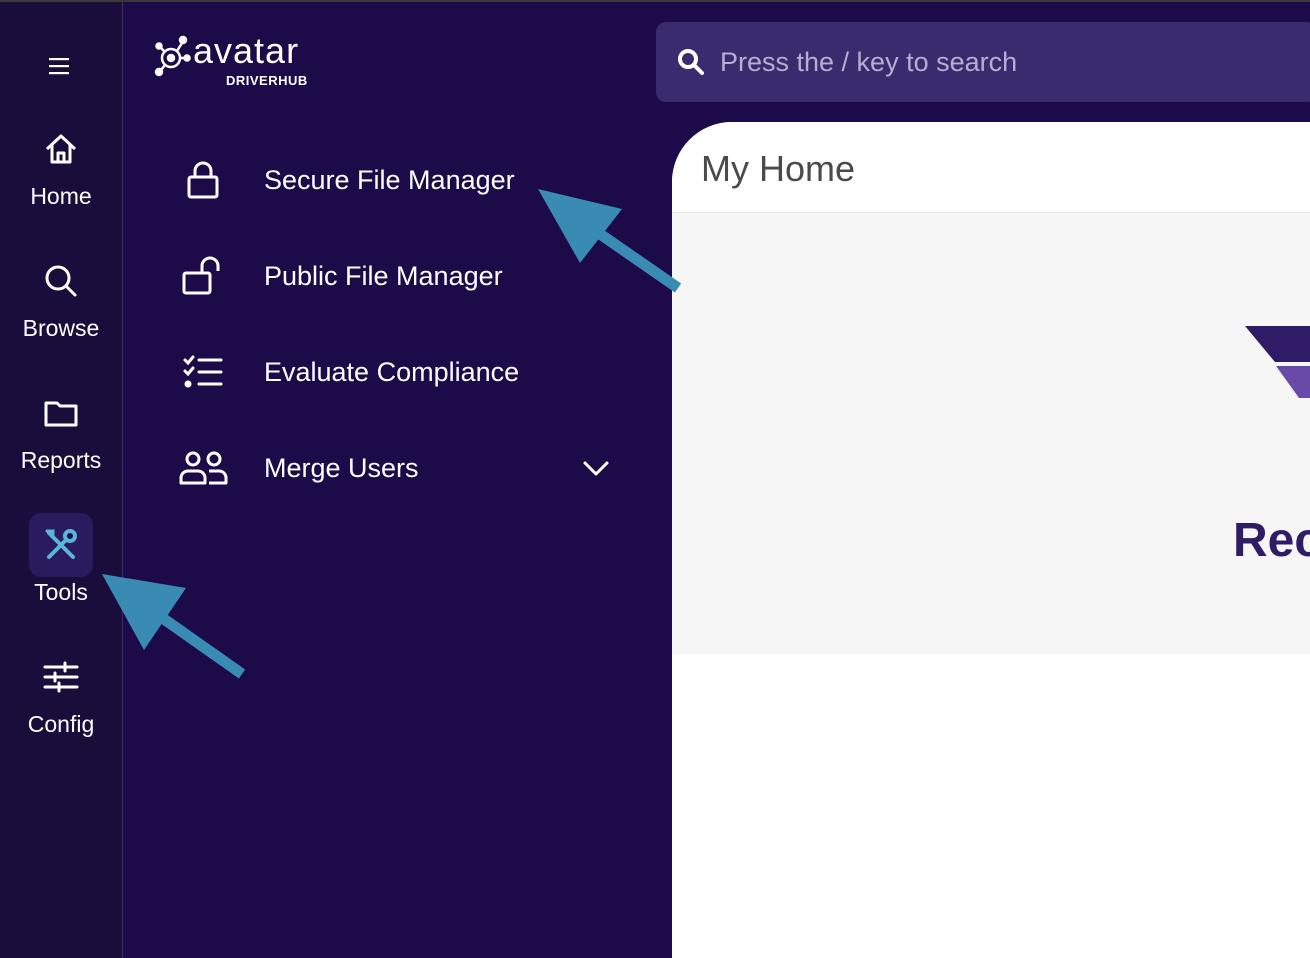  What do you see at coordinates (61, 545) in the screenshot?
I see `tools-icon` at bounding box center [61, 545].